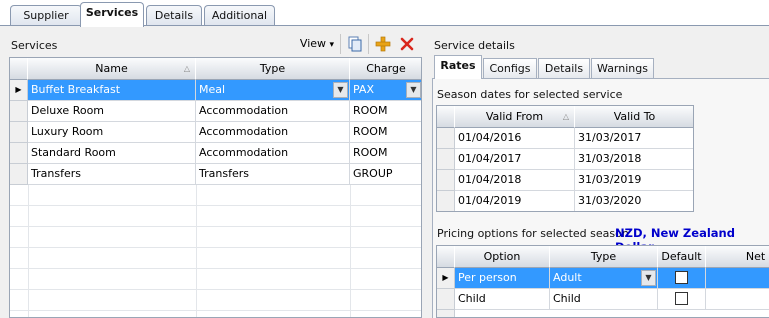 The width and height of the screenshot is (769, 318). I want to click on pricing-options-label: Pricing options for selected season., so click(535, 233).